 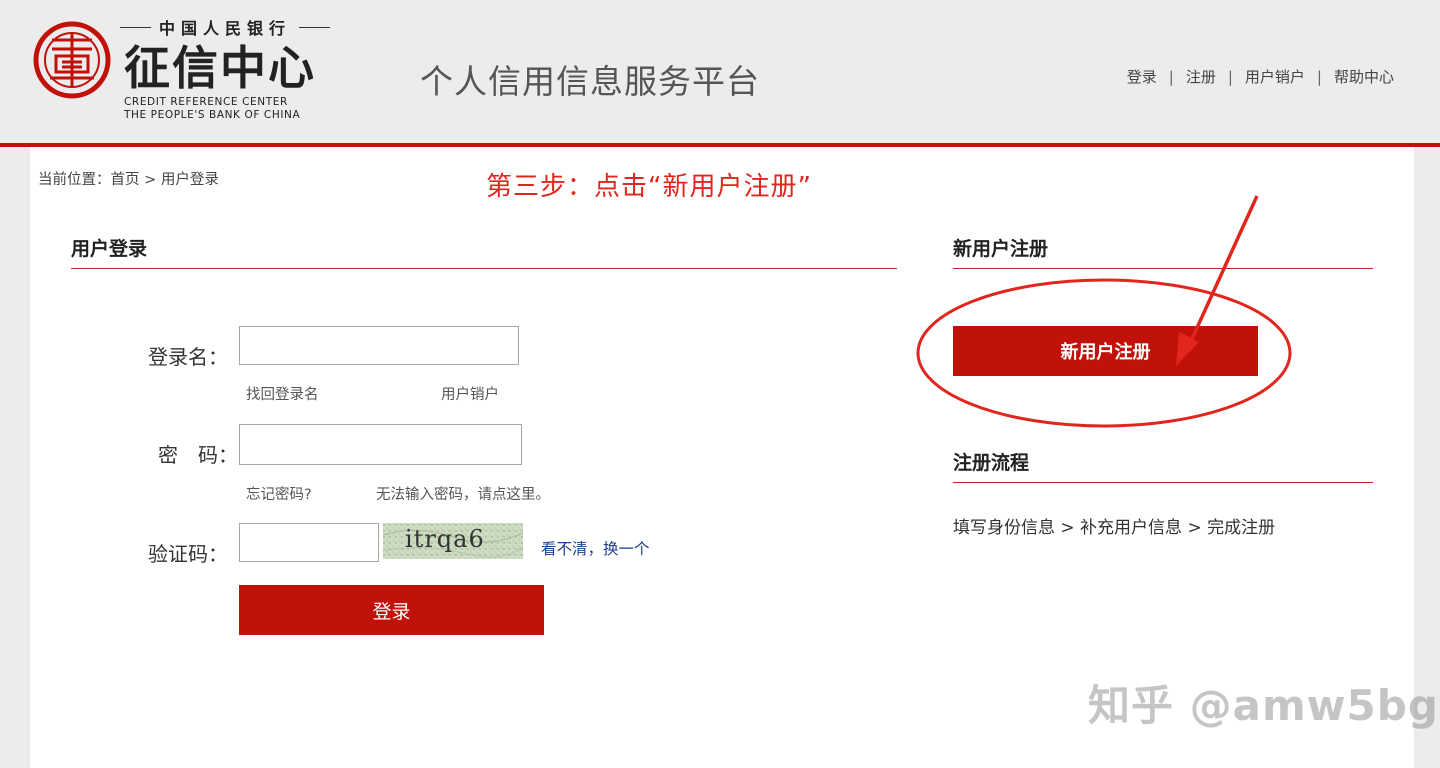 What do you see at coordinates (470, 393) in the screenshot?
I see `cancel-account-link: 用户销户` at bounding box center [470, 393].